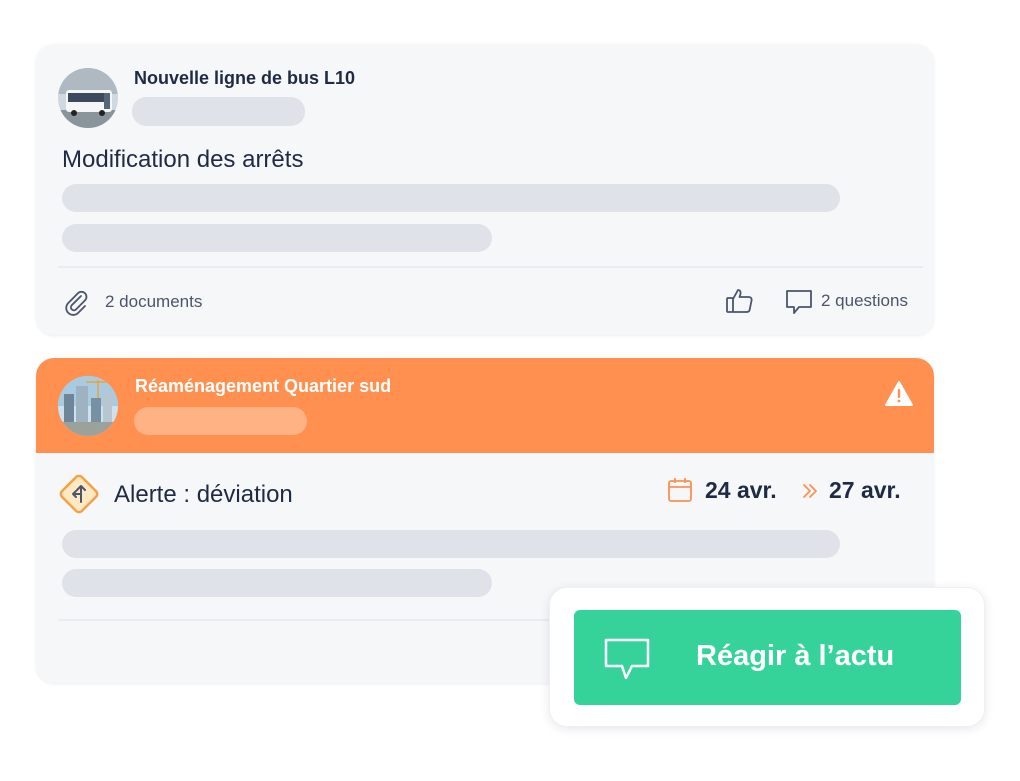 The image size is (1020, 781). I want to click on bus-avatar, so click(88, 98).